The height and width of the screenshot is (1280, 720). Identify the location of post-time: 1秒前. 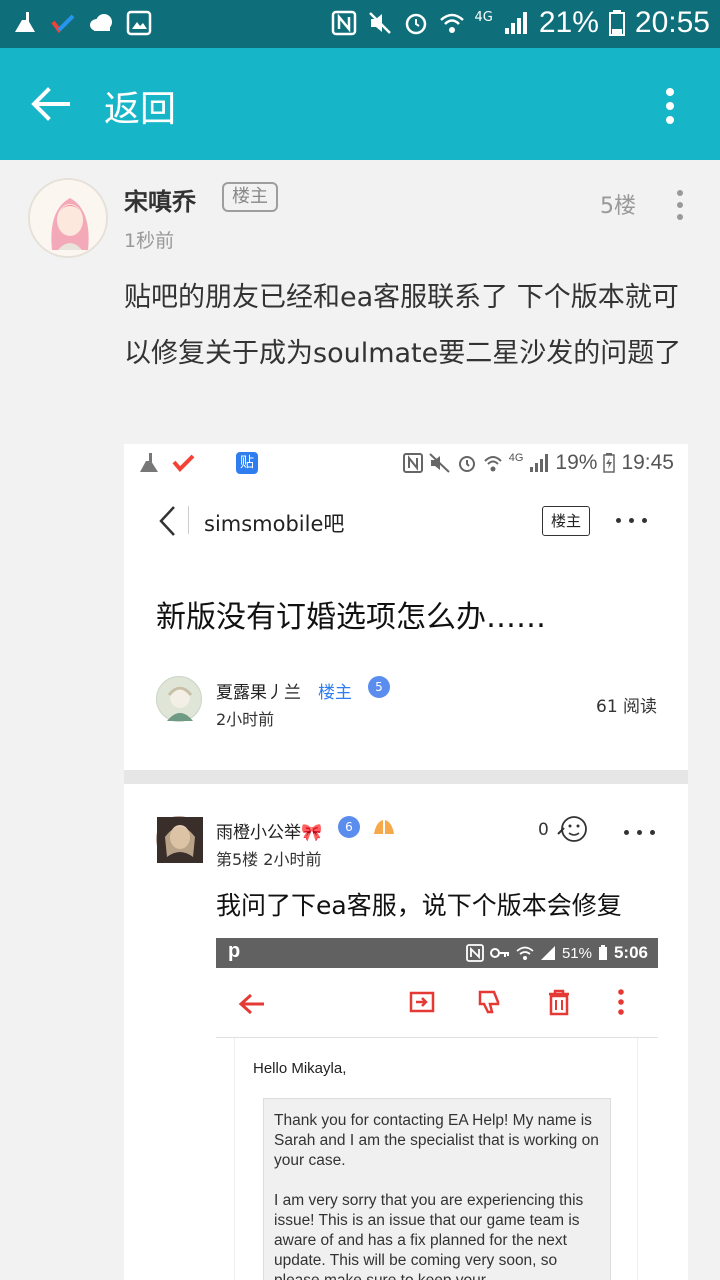
(149, 241).